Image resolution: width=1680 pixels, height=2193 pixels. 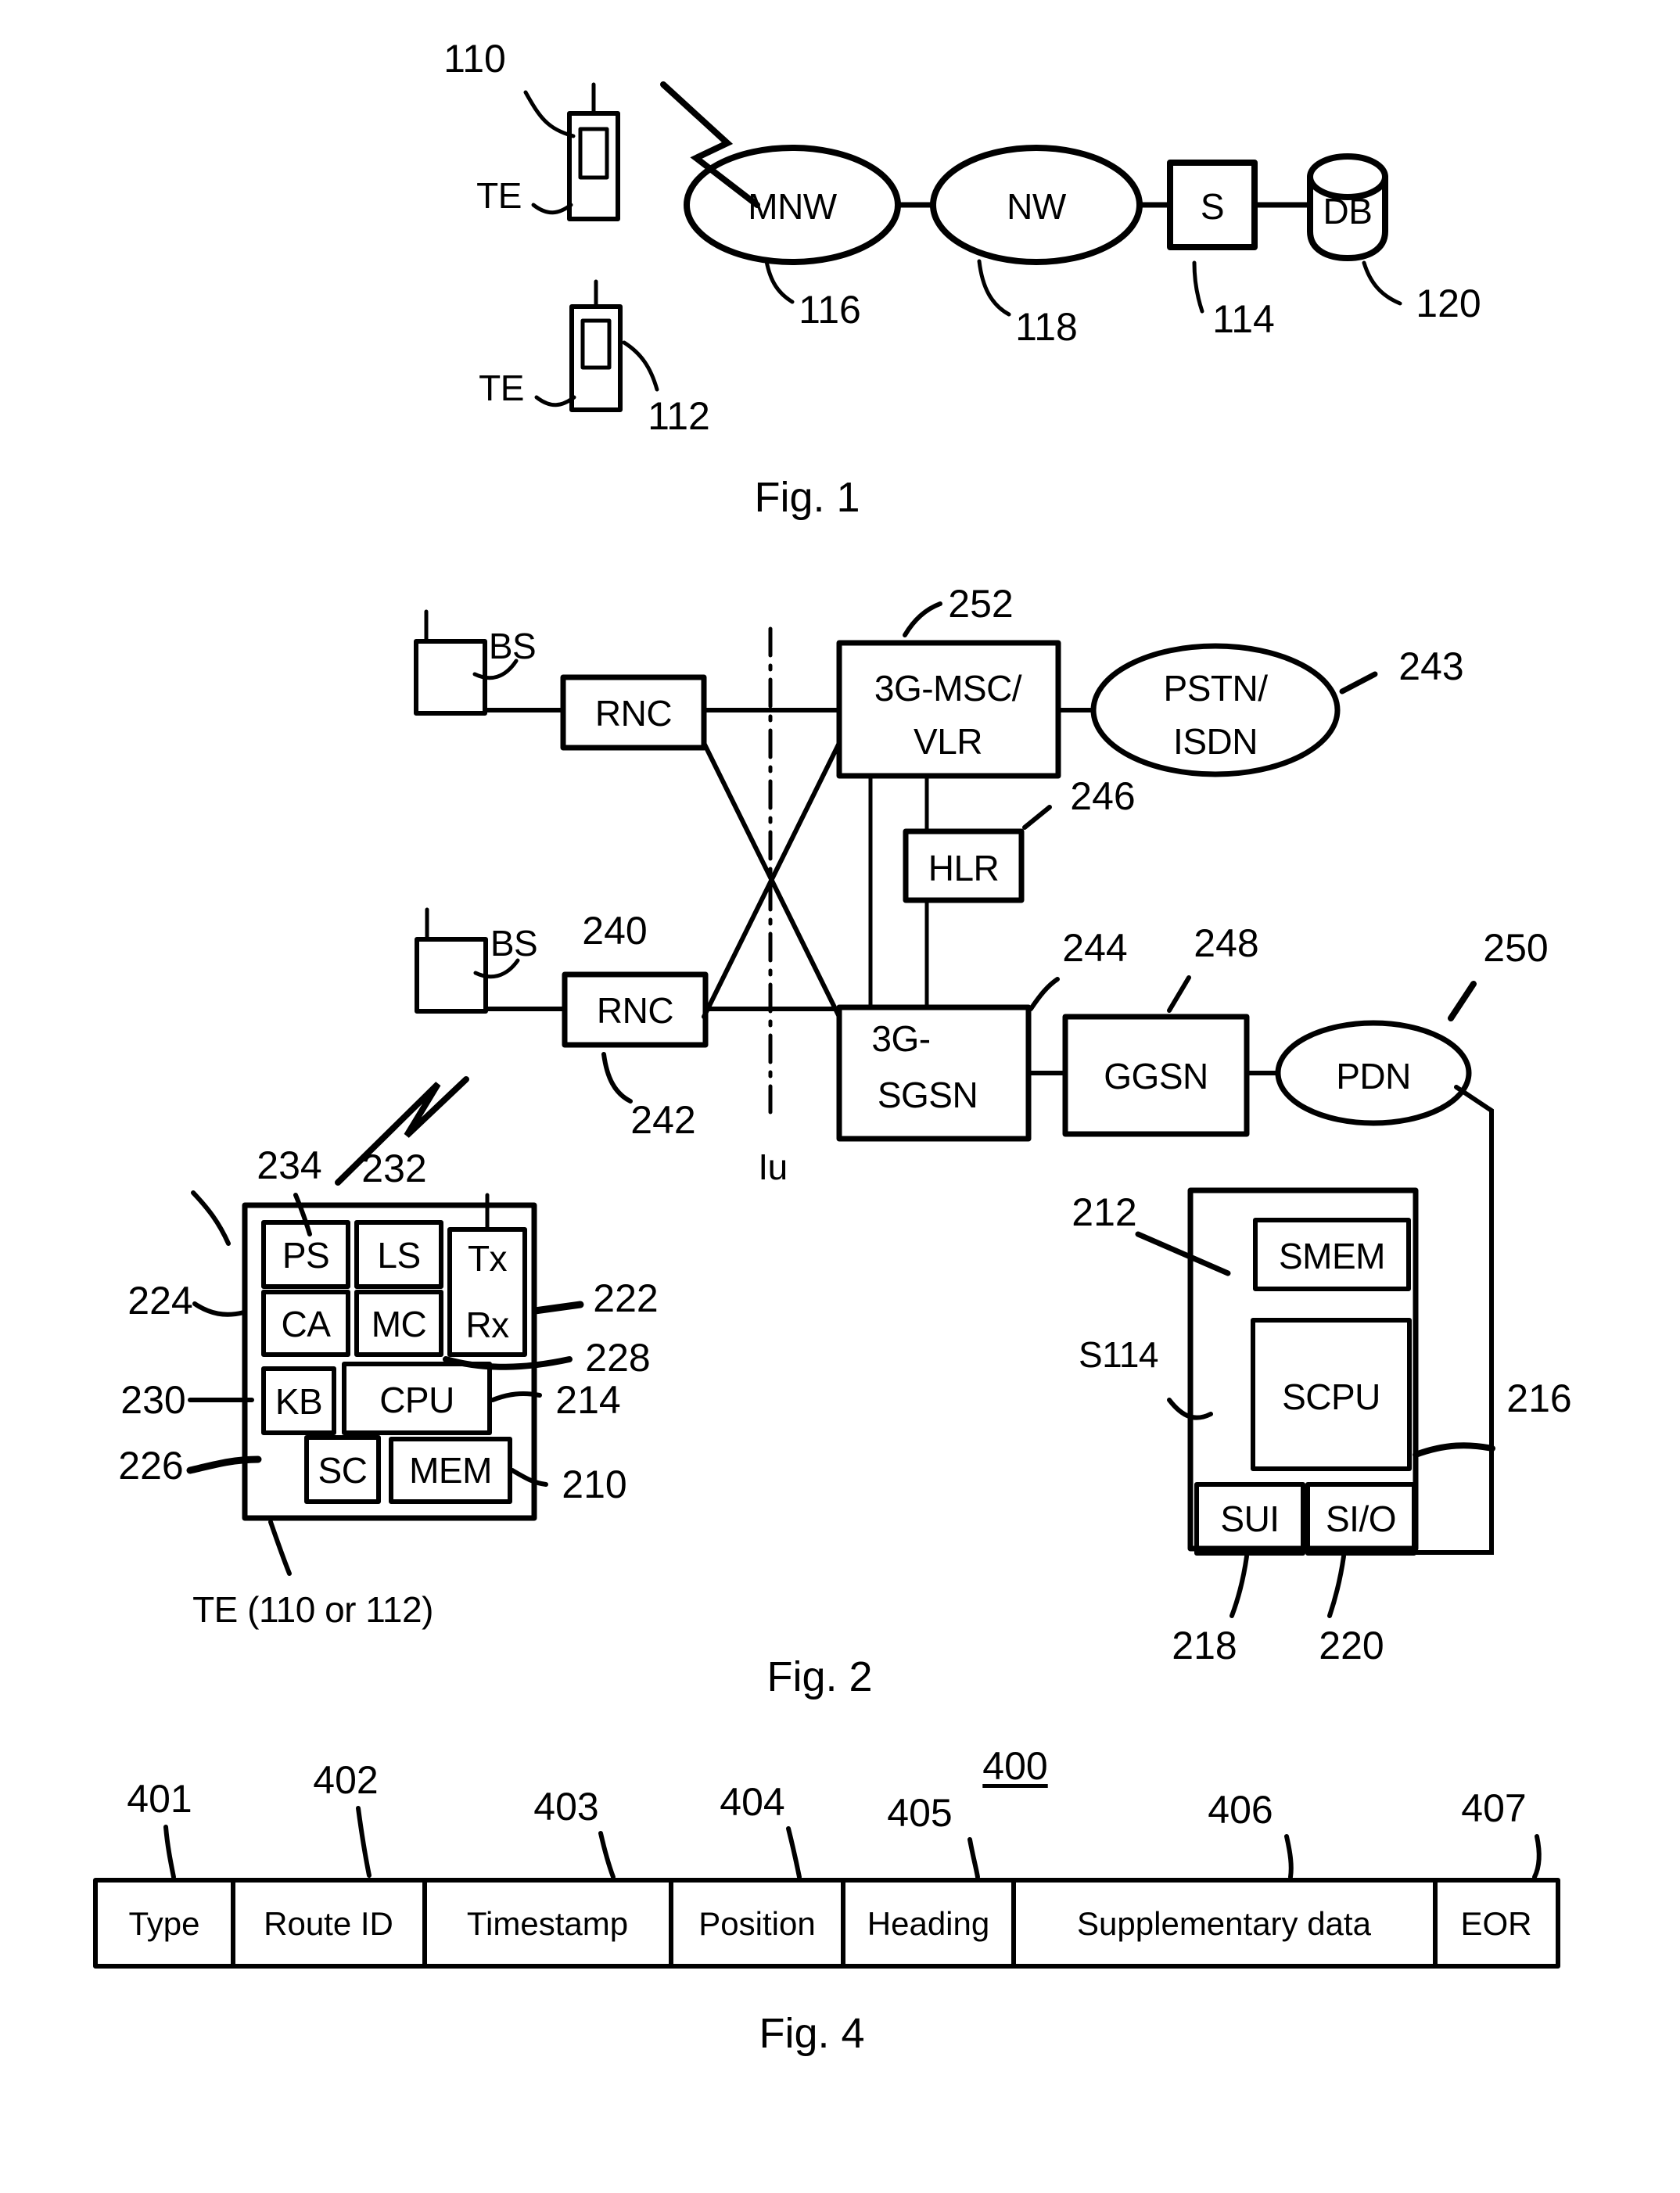 I want to click on fig1-mnw-label: MNW, so click(x=792, y=206).